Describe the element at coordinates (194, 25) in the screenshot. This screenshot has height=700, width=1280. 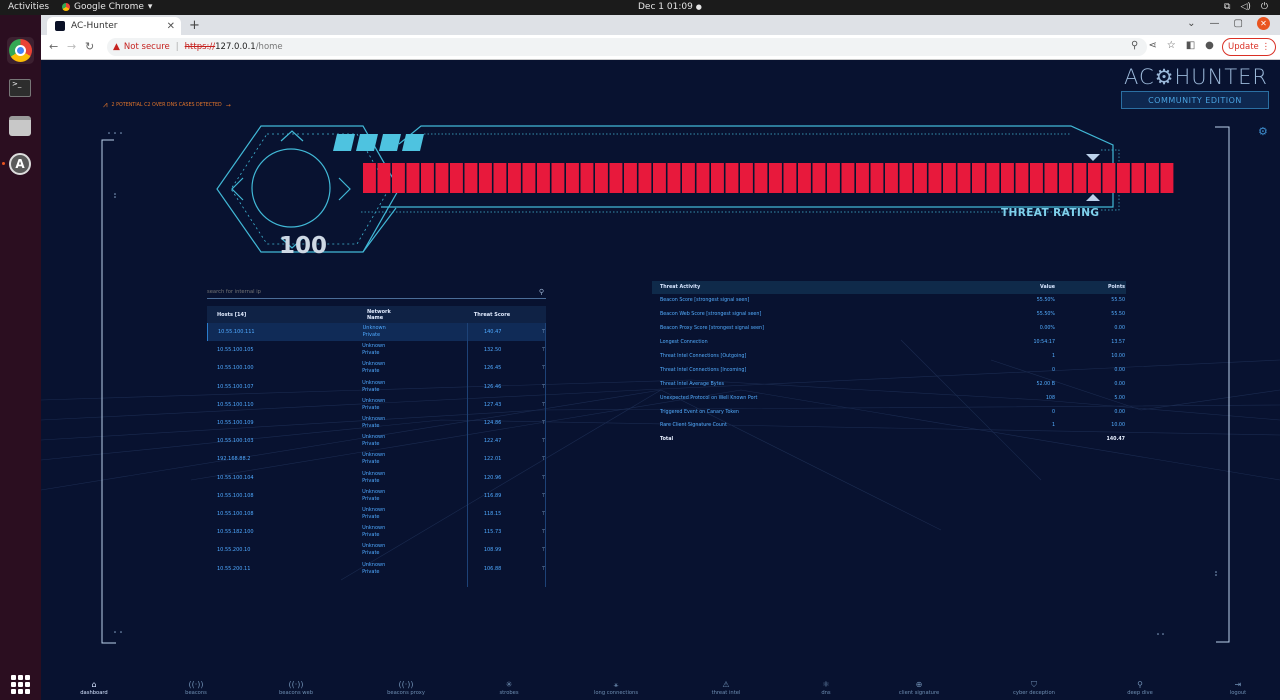
I see `new-tab-button: +` at that location.